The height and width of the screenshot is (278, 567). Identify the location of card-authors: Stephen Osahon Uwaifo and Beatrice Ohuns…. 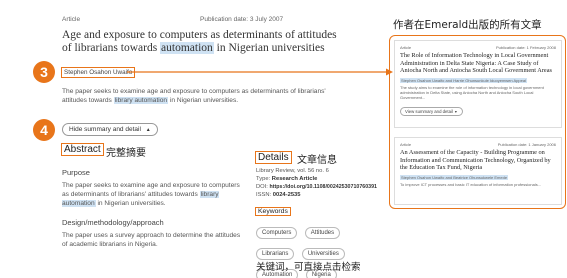
(478, 177).